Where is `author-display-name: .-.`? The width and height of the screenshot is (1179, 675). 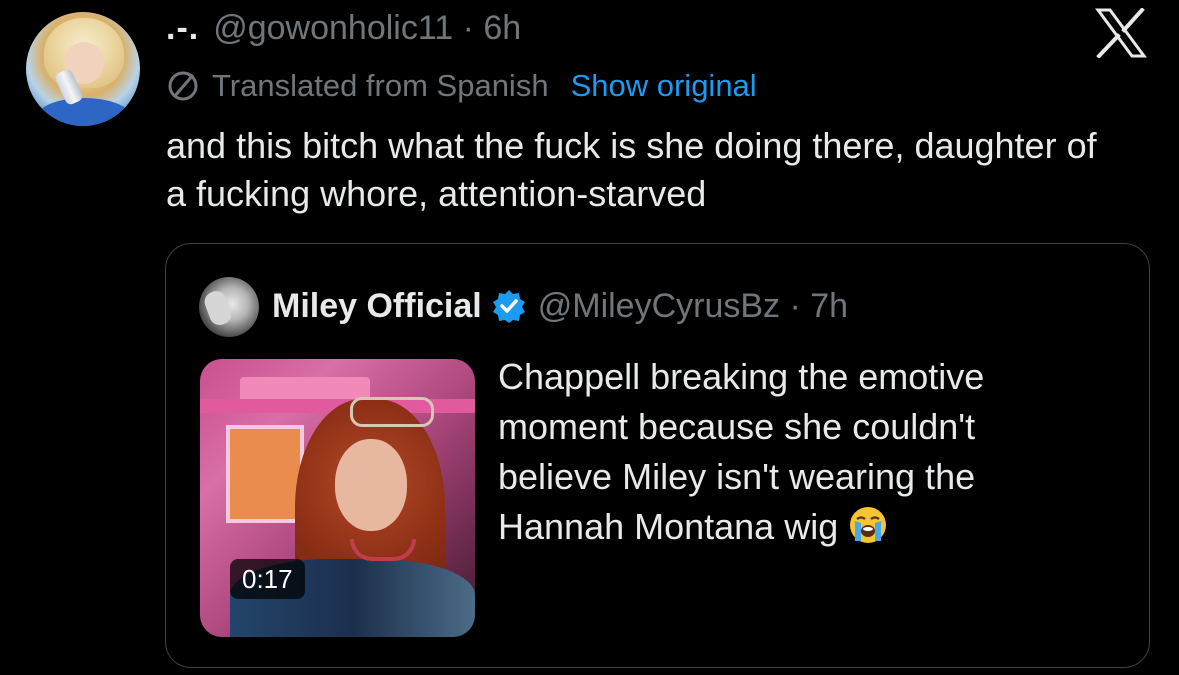
author-display-name: .-. is located at coordinates (182, 28).